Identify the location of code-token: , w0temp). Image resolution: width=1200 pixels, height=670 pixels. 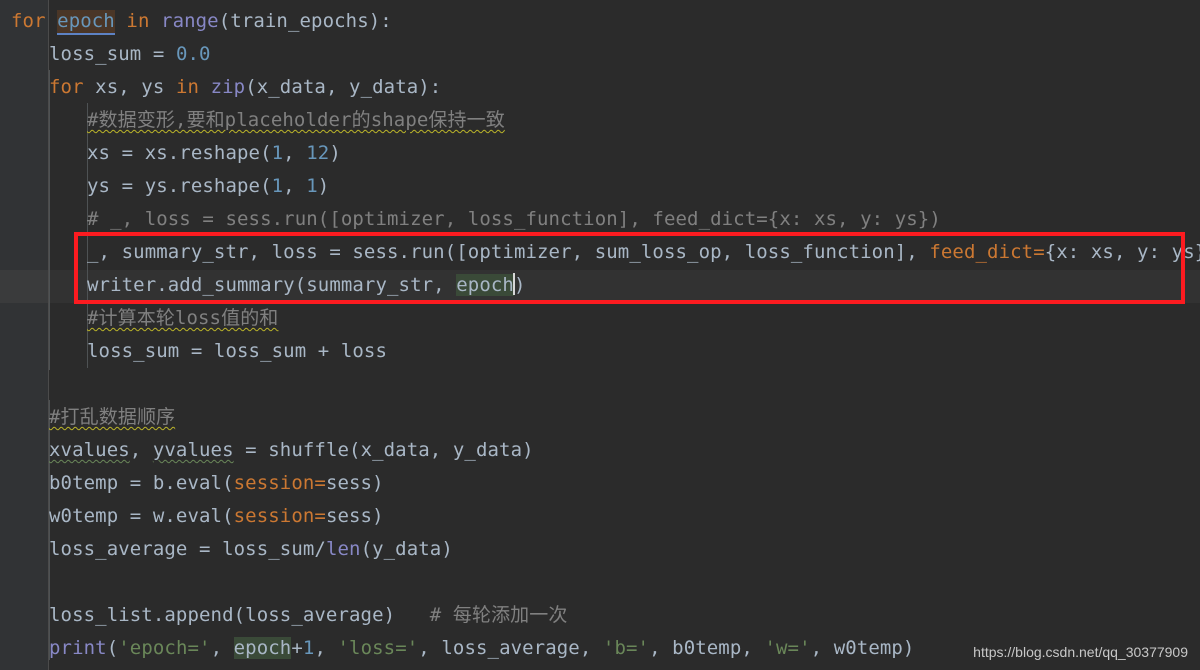
(862, 648).